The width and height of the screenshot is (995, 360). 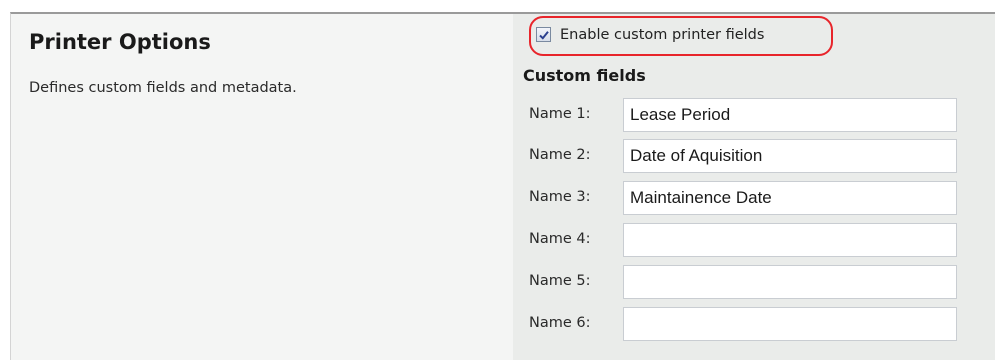 I want to click on page-description: Defines custom fields and metadata., so click(x=163, y=88).